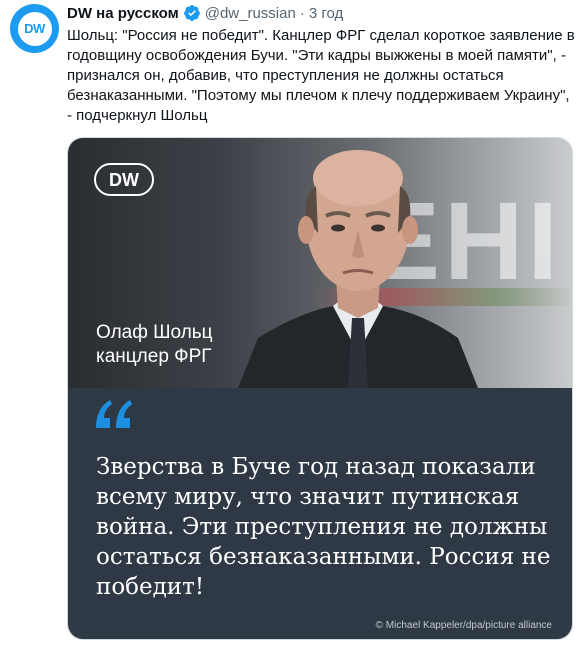 The image size is (586, 646). I want to click on author-name: DW на русском, so click(123, 13).